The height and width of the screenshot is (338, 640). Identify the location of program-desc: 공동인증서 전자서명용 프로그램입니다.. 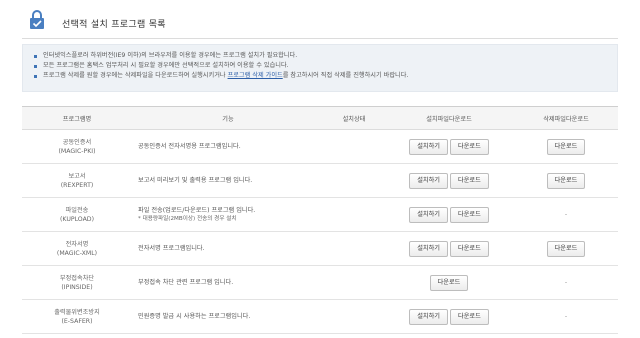
(228, 146).